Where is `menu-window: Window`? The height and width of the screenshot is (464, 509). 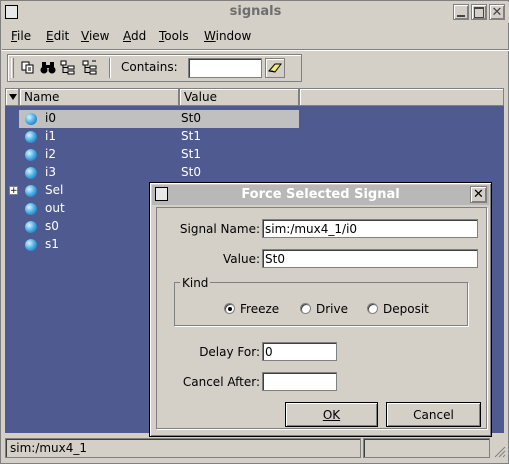
menu-window: Window is located at coordinates (227, 36).